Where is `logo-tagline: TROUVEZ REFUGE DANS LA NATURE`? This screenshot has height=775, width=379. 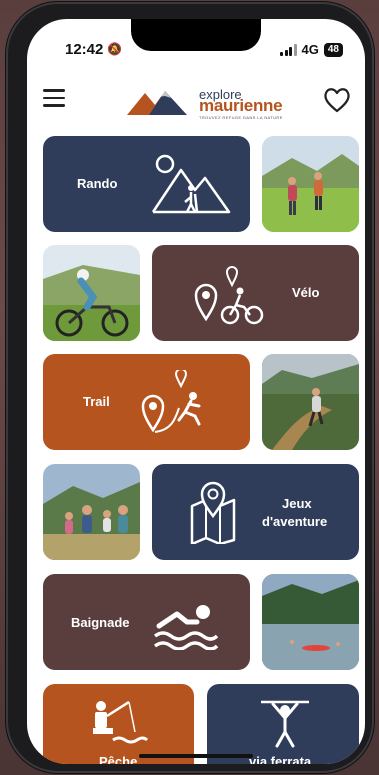
logo-tagline: TROUVEZ REFUGE DANS LA NATURE is located at coordinates (241, 117).